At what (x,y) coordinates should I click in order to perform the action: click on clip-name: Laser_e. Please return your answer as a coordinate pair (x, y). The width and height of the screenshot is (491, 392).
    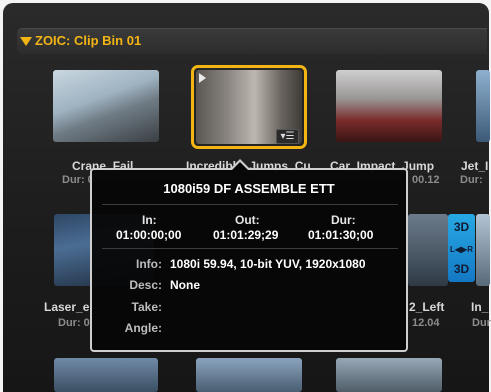
    Looking at the image, I should click on (67, 307).